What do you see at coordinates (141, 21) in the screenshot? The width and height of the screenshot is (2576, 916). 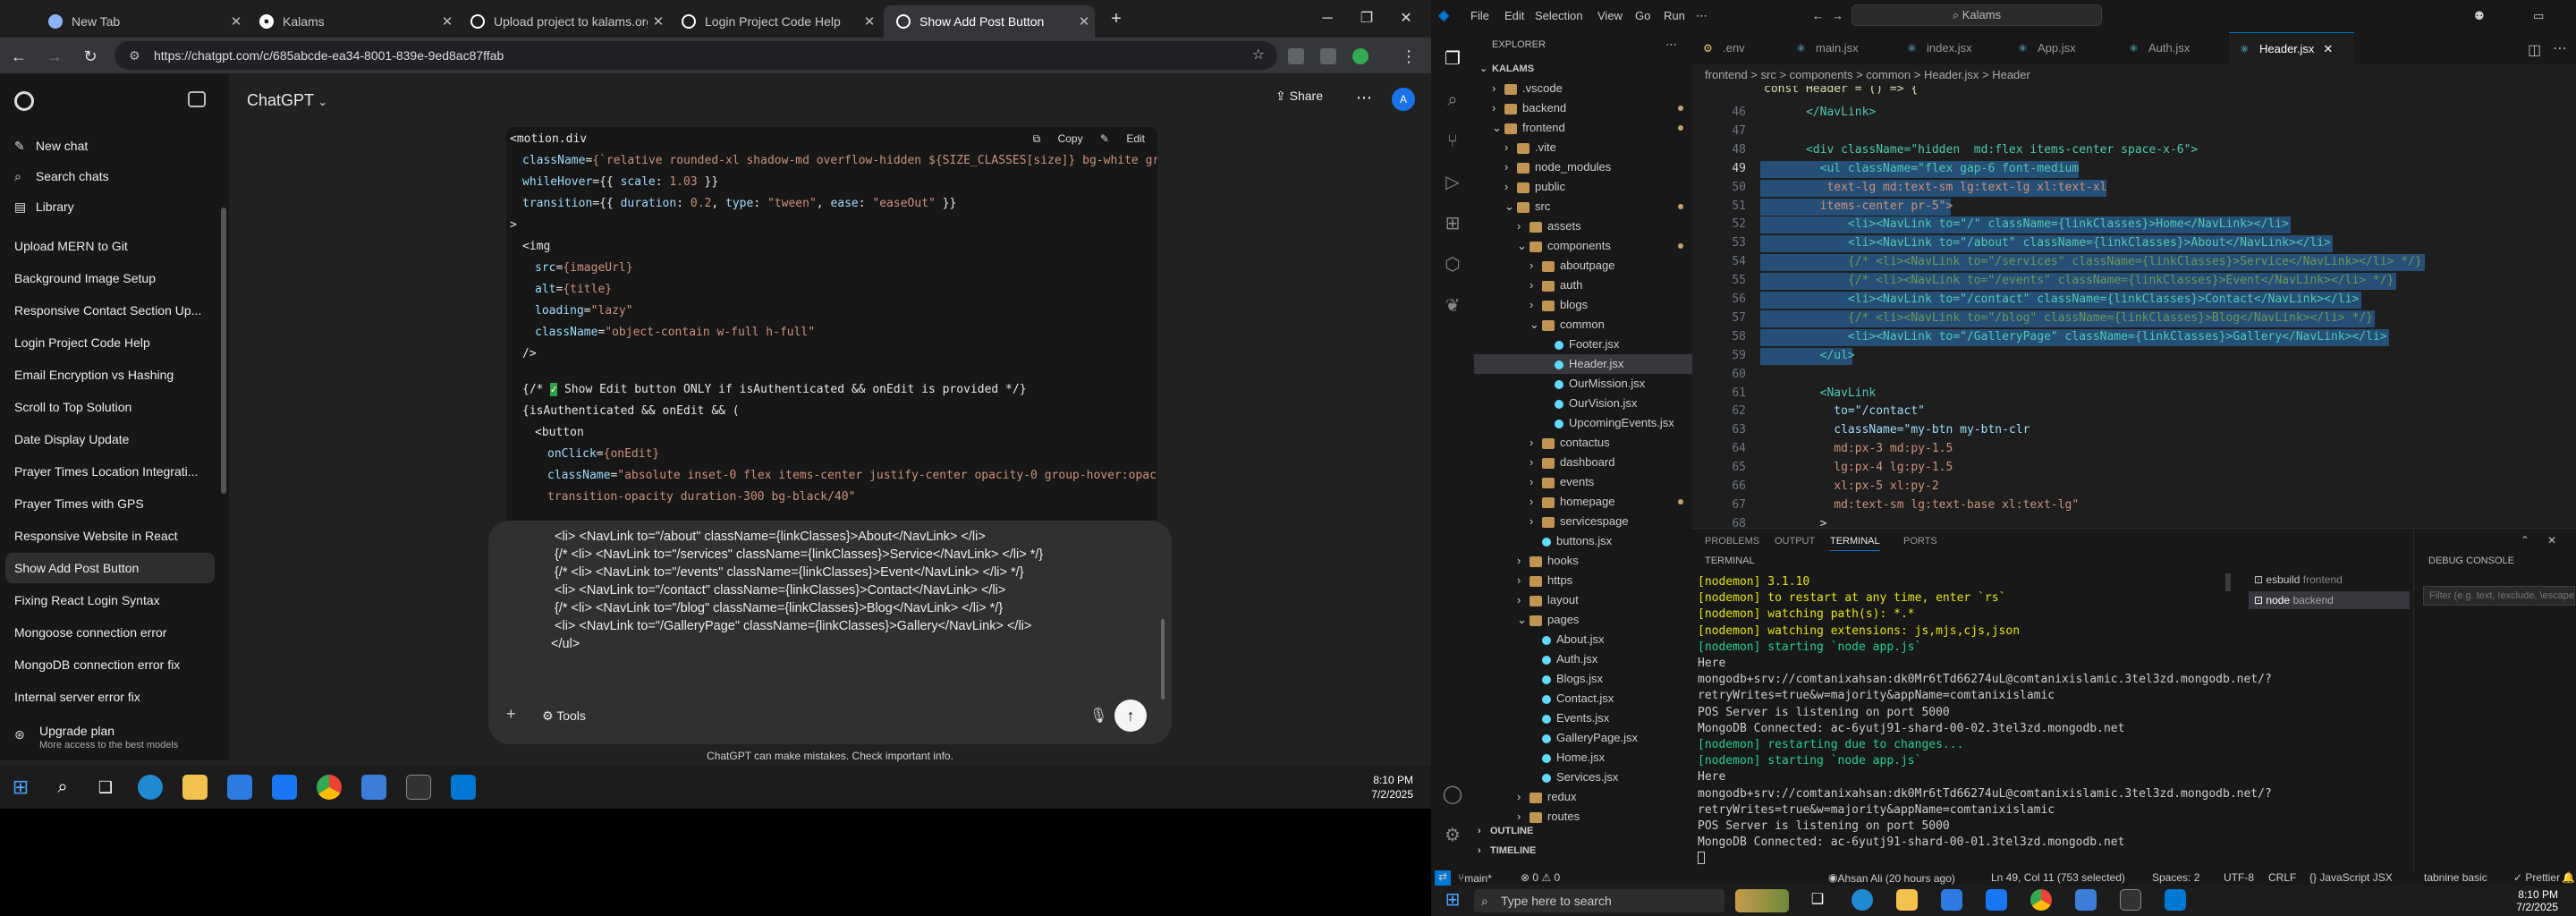 I see `chrome-tab-new-tab: New Tab ✕` at bounding box center [141, 21].